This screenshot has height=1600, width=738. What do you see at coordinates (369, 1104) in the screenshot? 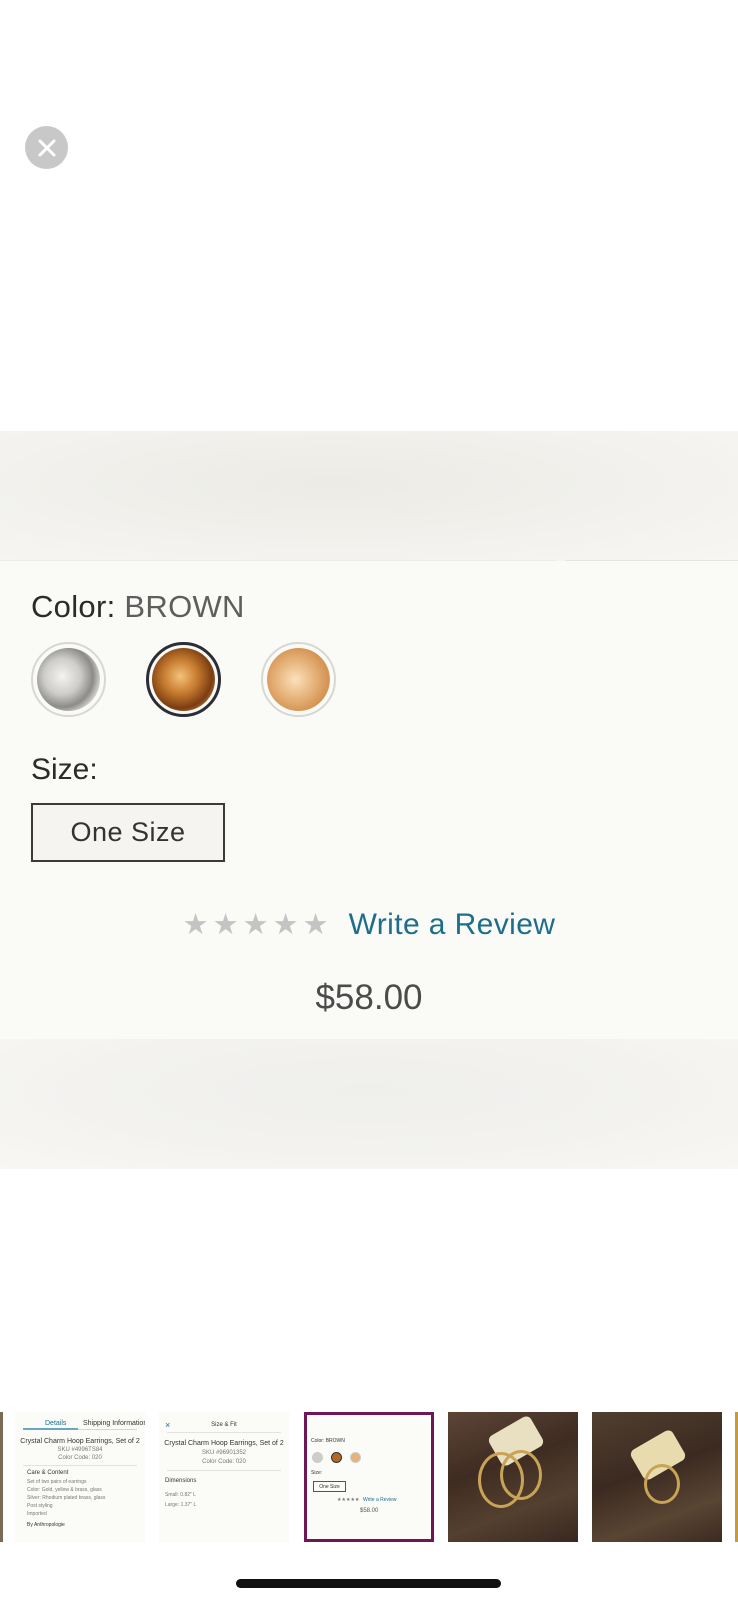
I see `image-background-bottom` at bounding box center [369, 1104].